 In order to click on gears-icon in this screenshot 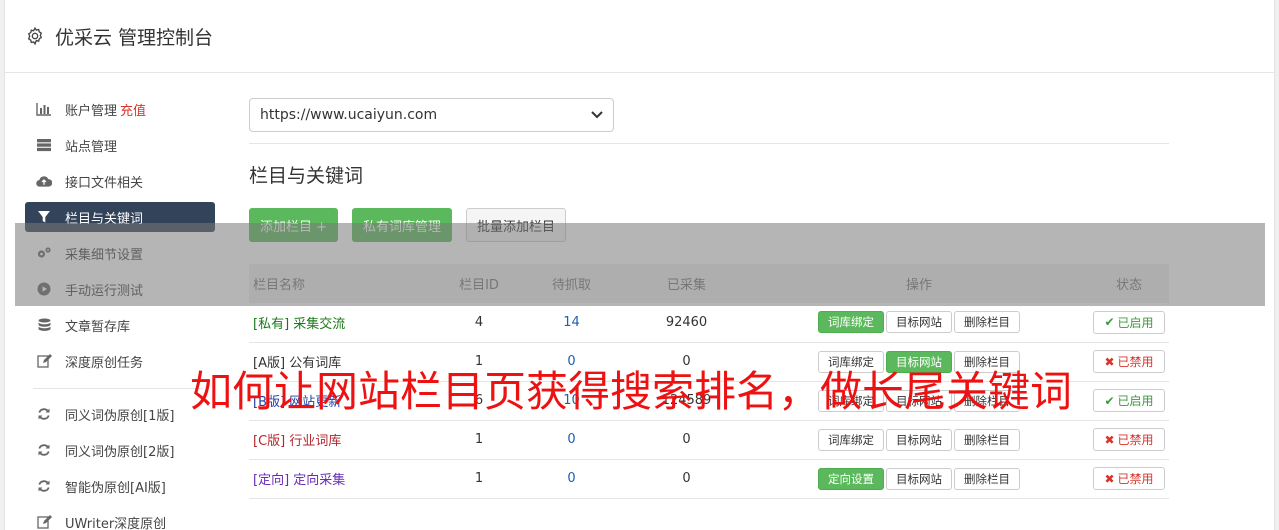, I will do `click(44, 253)`.